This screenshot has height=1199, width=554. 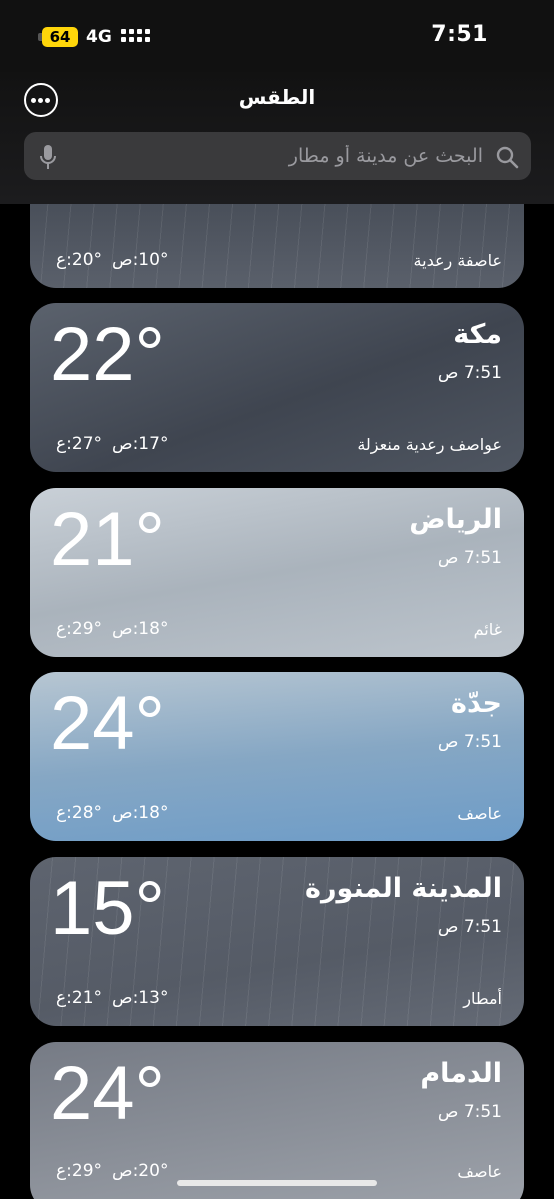 What do you see at coordinates (99, 37) in the screenshot?
I see `network-type: 4G` at bounding box center [99, 37].